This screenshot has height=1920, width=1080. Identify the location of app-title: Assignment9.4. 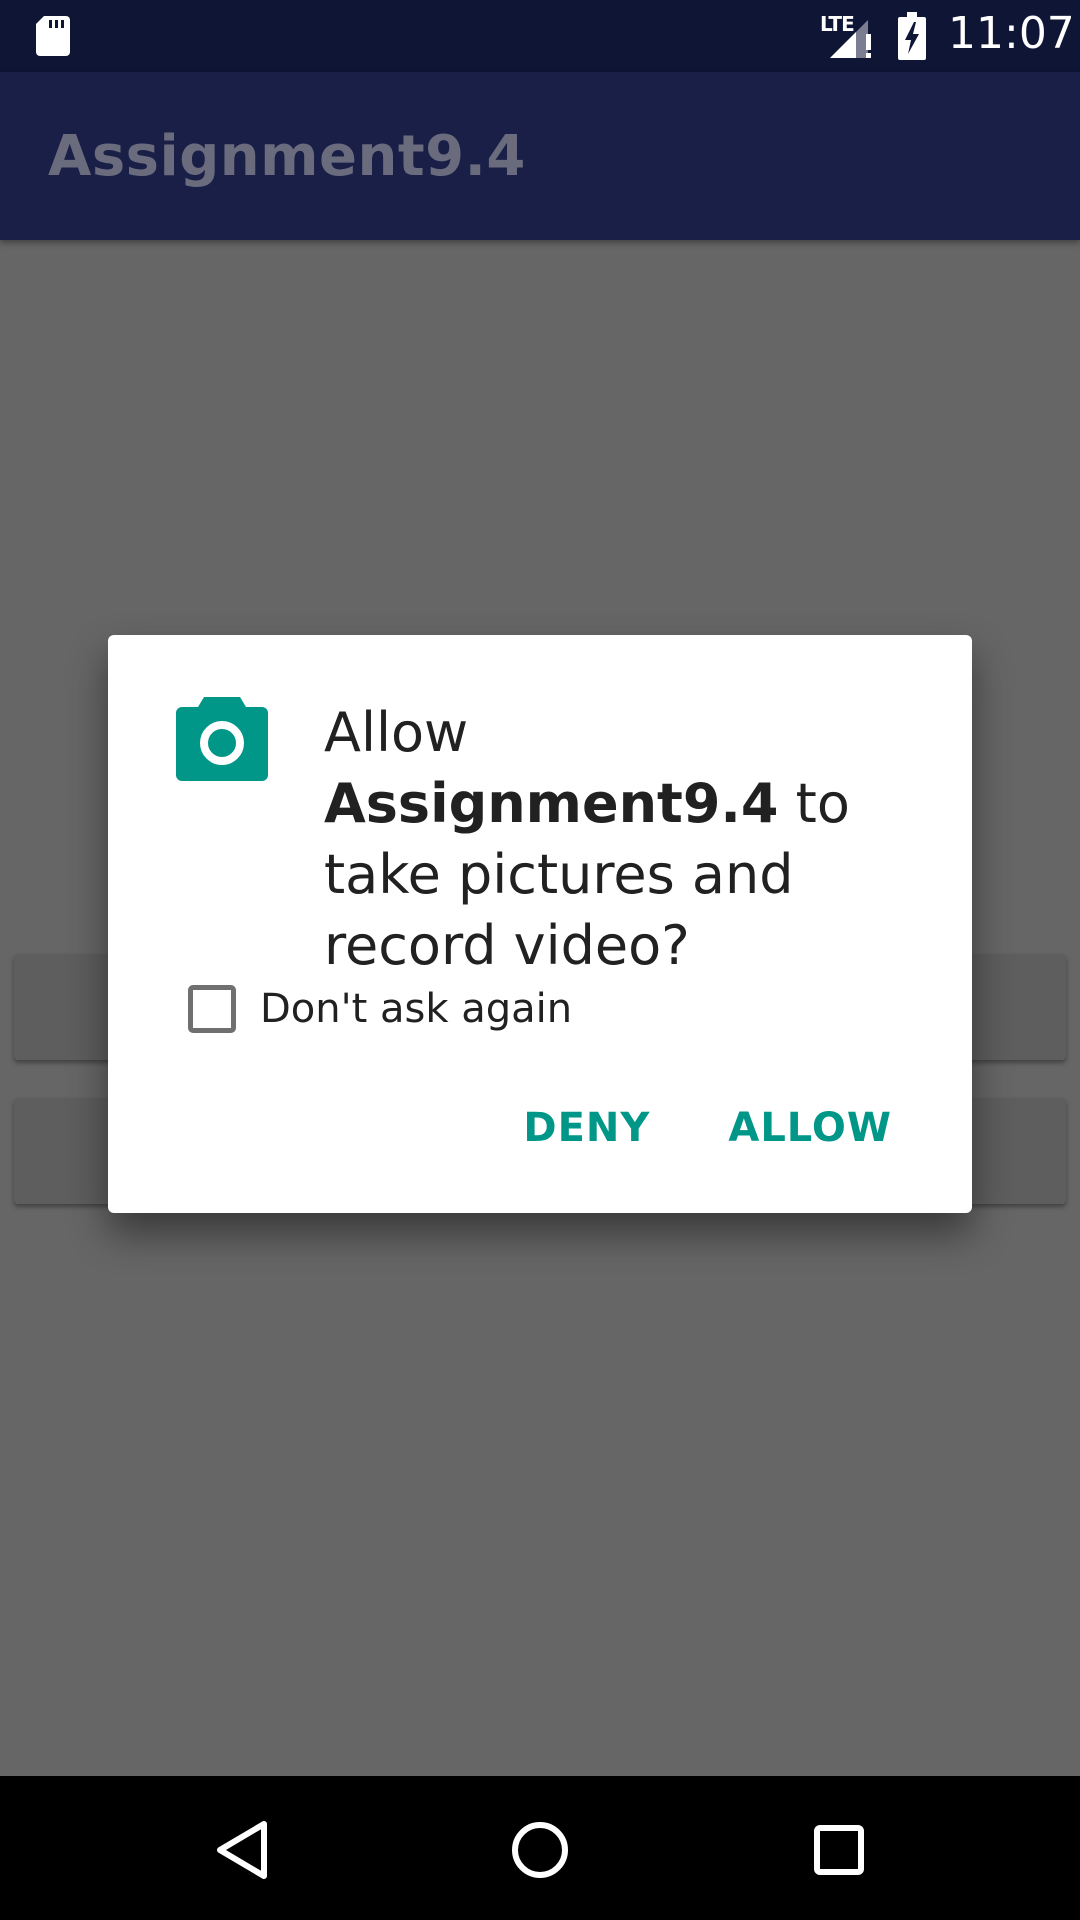
(287, 156).